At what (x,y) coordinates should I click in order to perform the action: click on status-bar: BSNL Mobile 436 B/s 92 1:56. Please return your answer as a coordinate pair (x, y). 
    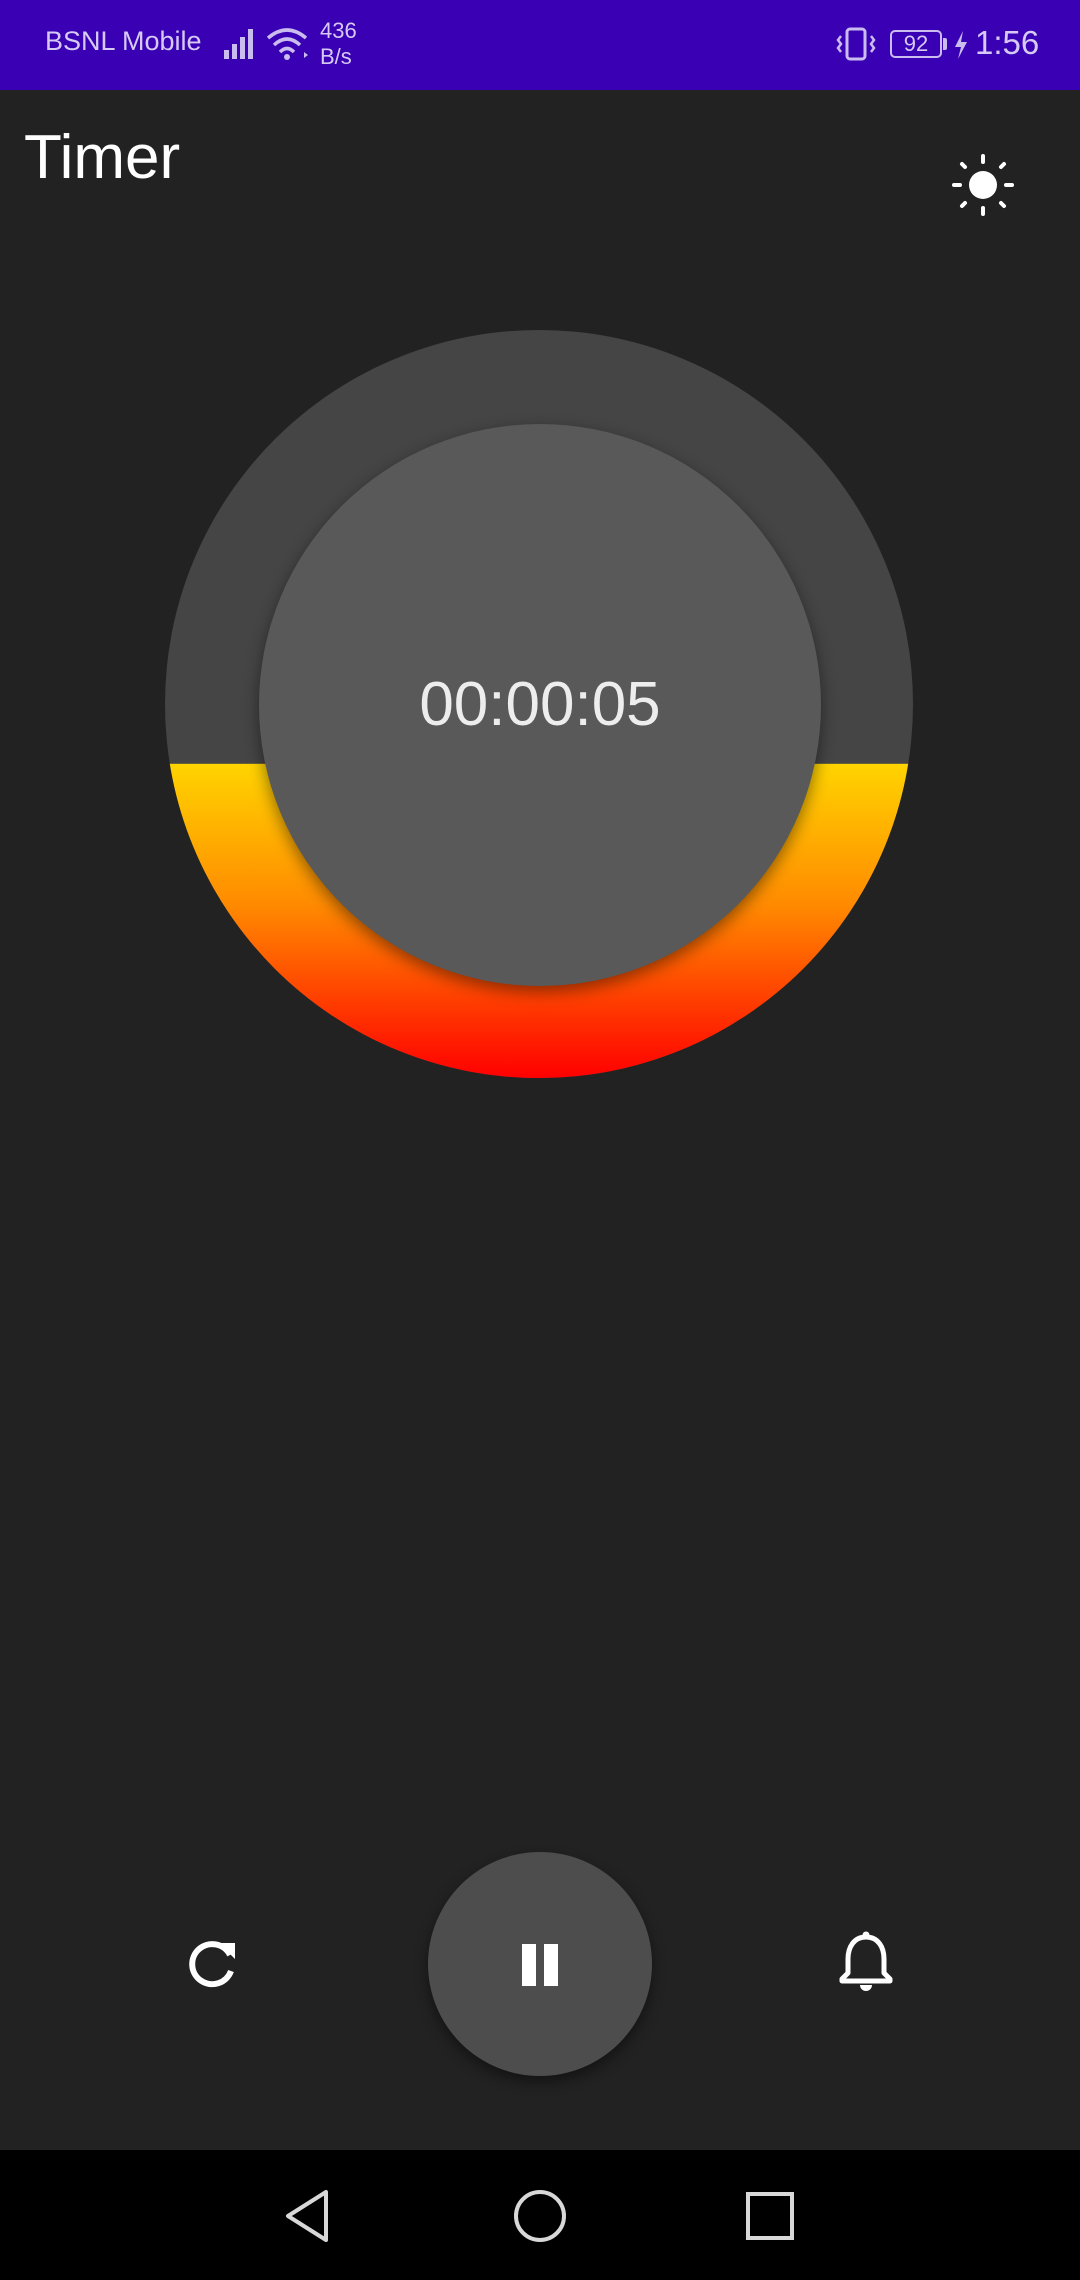
    Looking at the image, I should click on (540, 45).